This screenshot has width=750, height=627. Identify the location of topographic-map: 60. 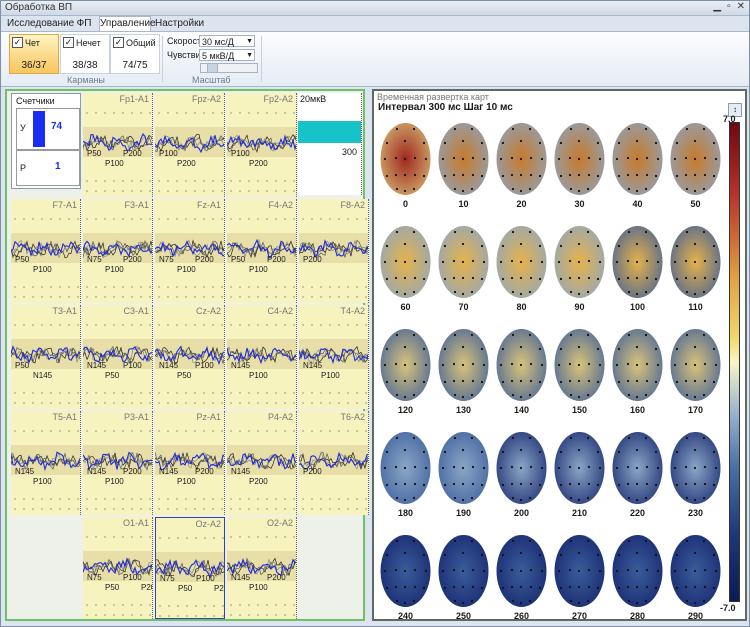
(405, 268).